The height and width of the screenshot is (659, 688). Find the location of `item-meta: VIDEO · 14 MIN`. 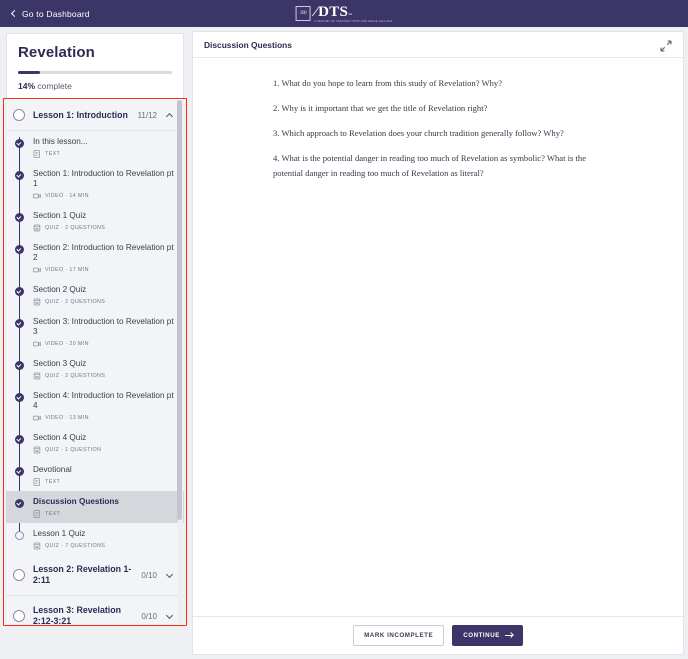

item-meta: VIDEO · 14 MIN is located at coordinates (67, 196).